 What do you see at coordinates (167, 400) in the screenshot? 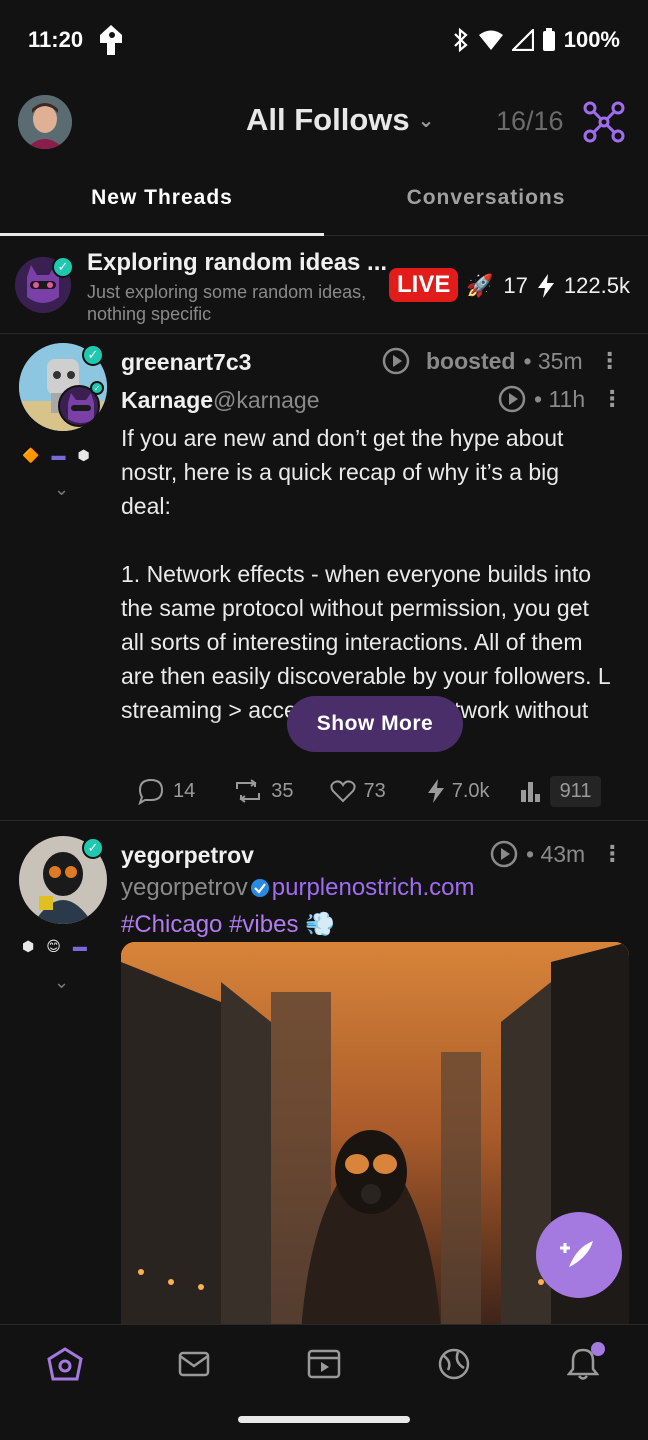
I see `author-name: Karnage` at bounding box center [167, 400].